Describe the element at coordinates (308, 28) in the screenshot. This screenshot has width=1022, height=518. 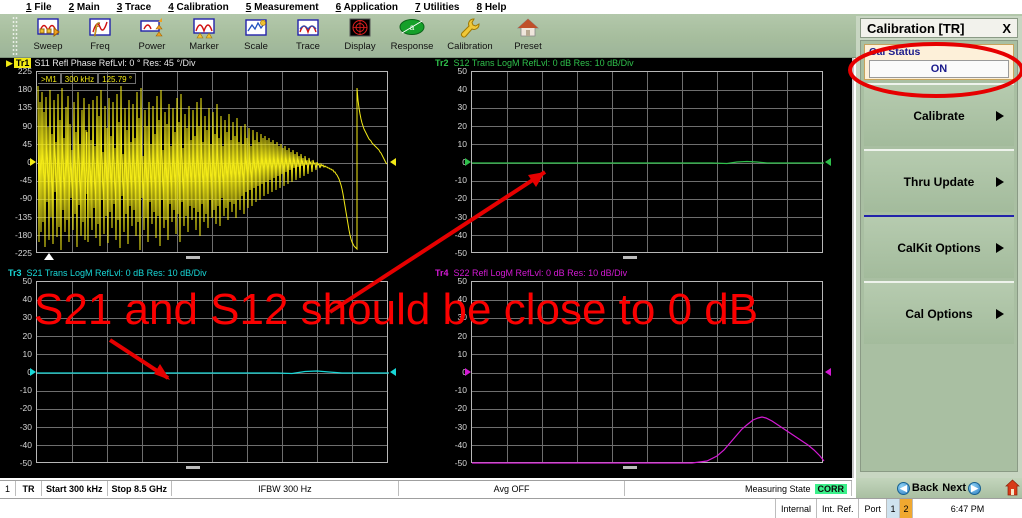
I see `trace-icon` at that location.